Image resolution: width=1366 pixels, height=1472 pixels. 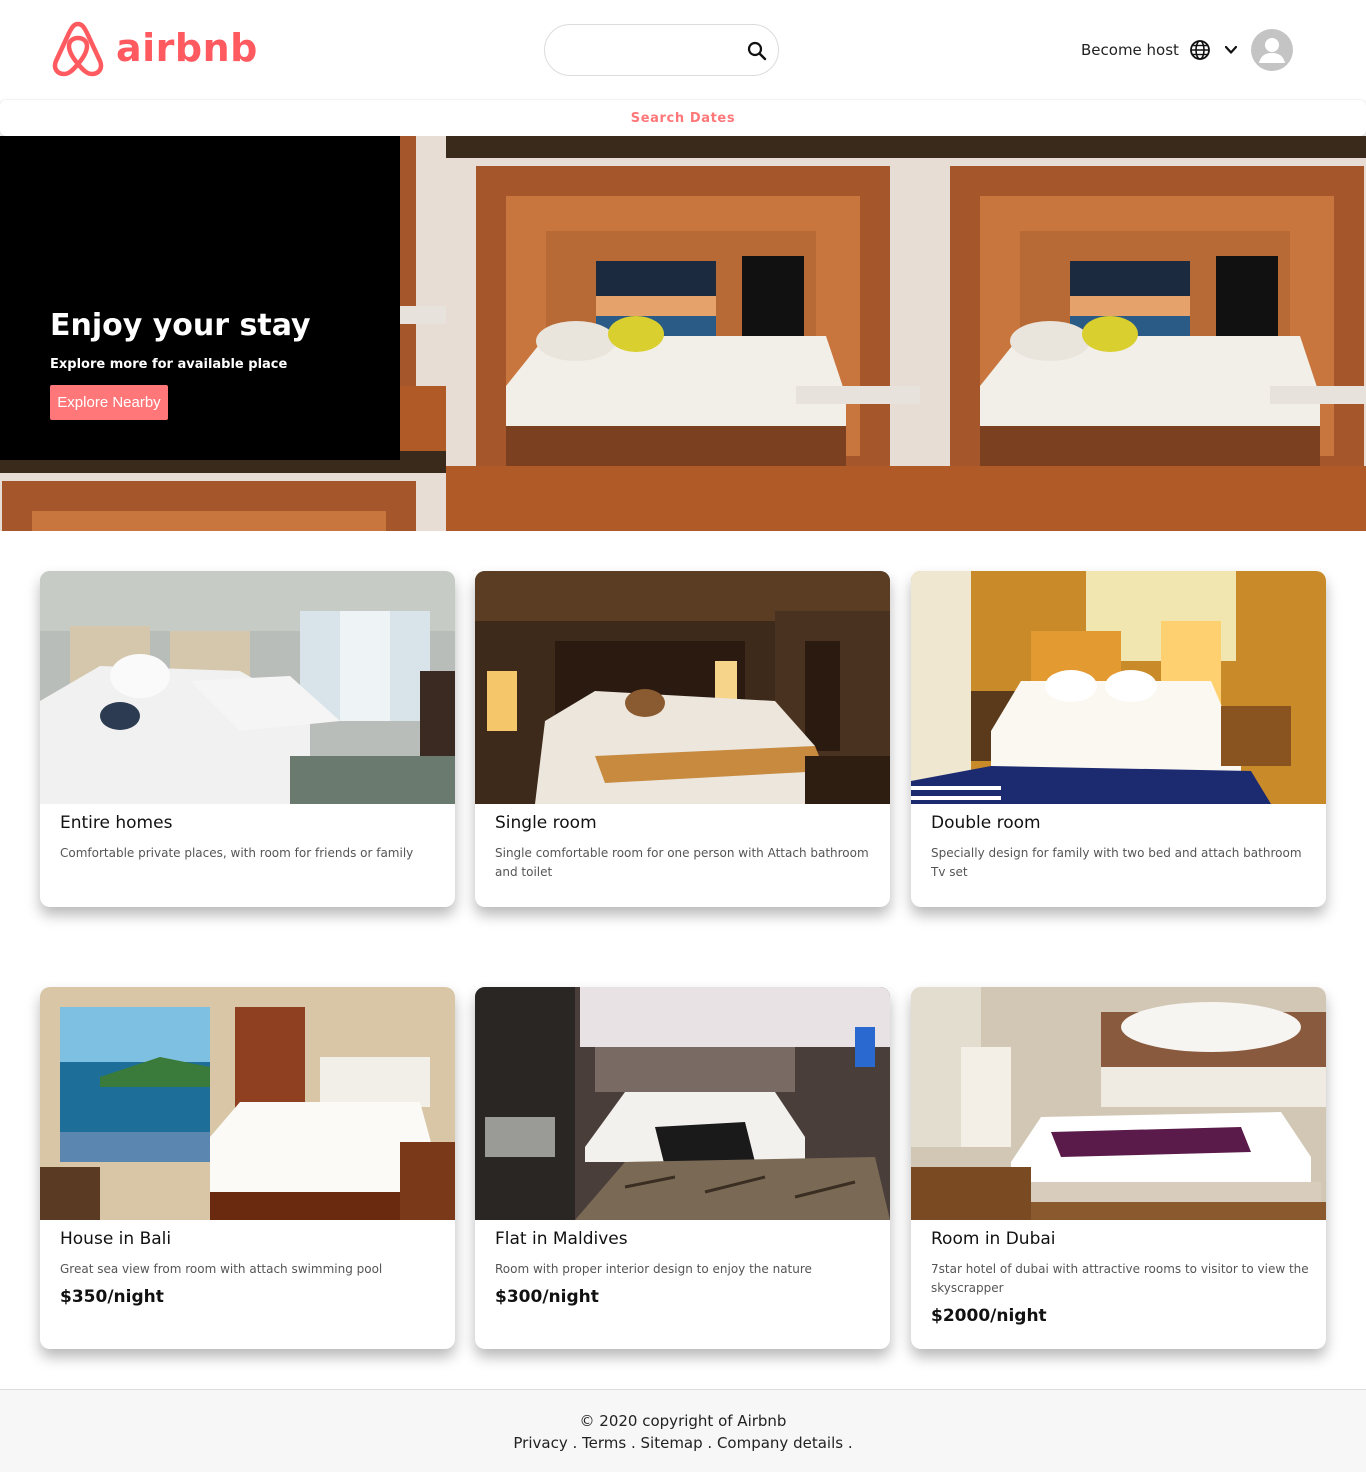 I want to click on top-header: airbnb Become host, so click(x=683, y=50).